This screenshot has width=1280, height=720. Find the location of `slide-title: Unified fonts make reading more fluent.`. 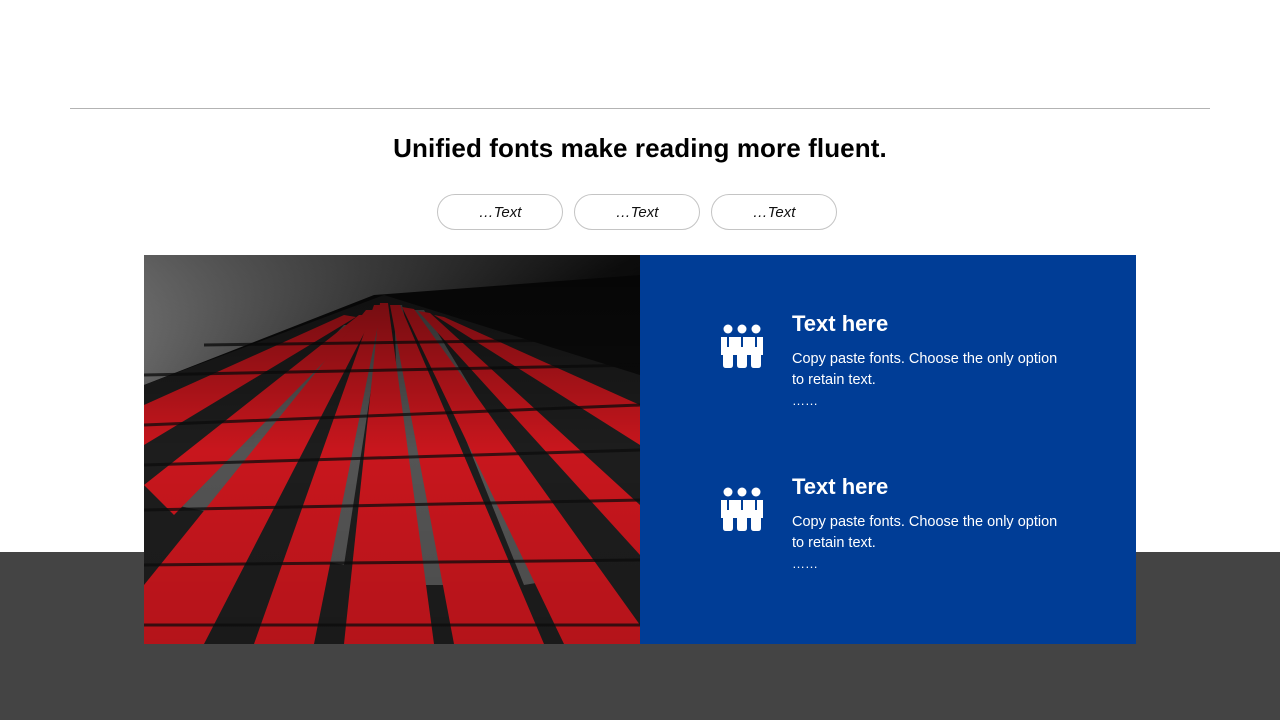

slide-title: Unified fonts make reading more fluent. is located at coordinates (640, 148).